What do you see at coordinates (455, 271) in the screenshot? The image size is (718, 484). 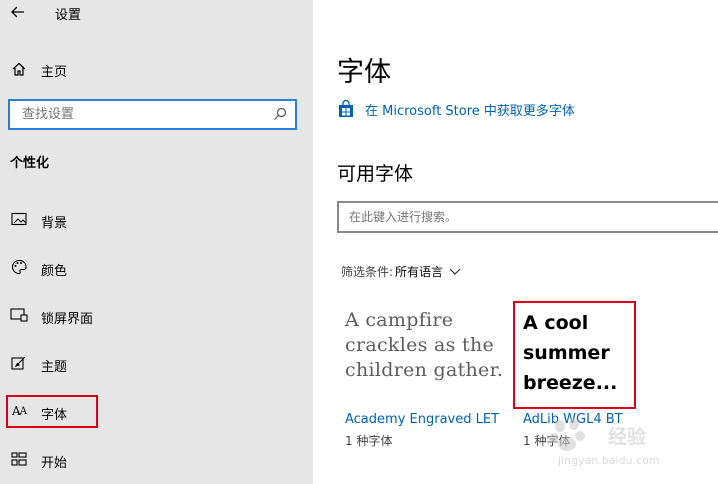 I see `chevron-down-icon` at bounding box center [455, 271].